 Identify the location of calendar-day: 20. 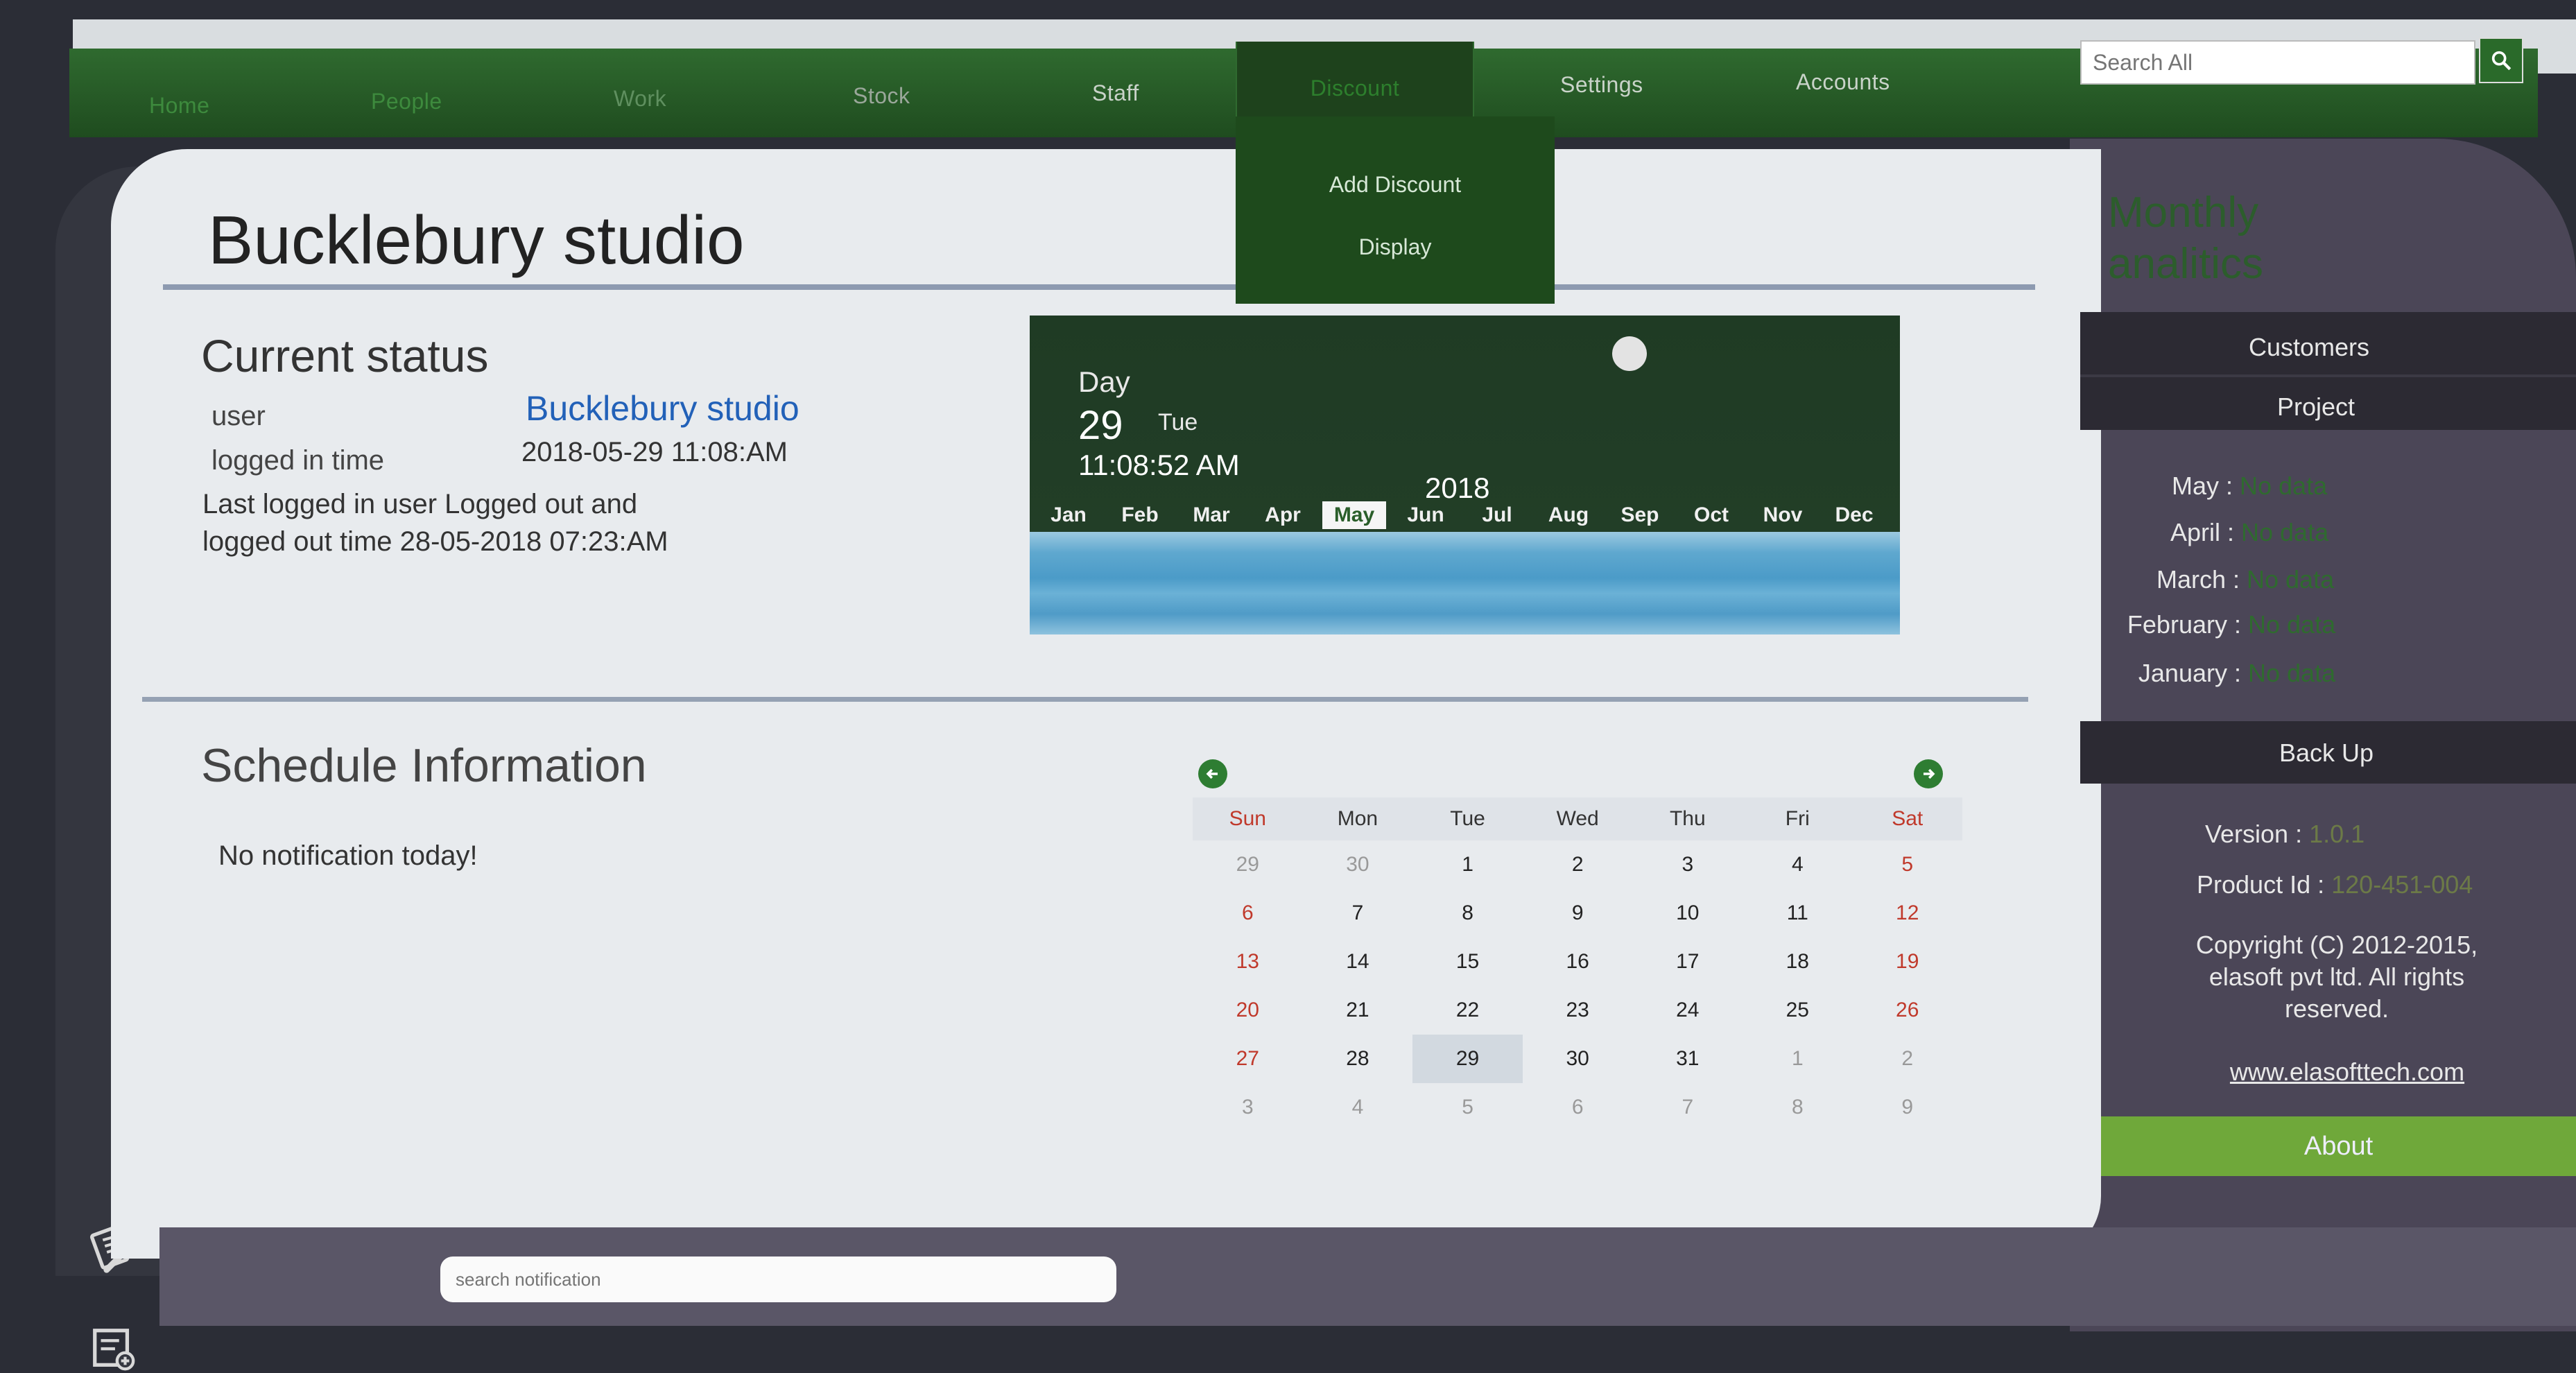
(1248, 1010).